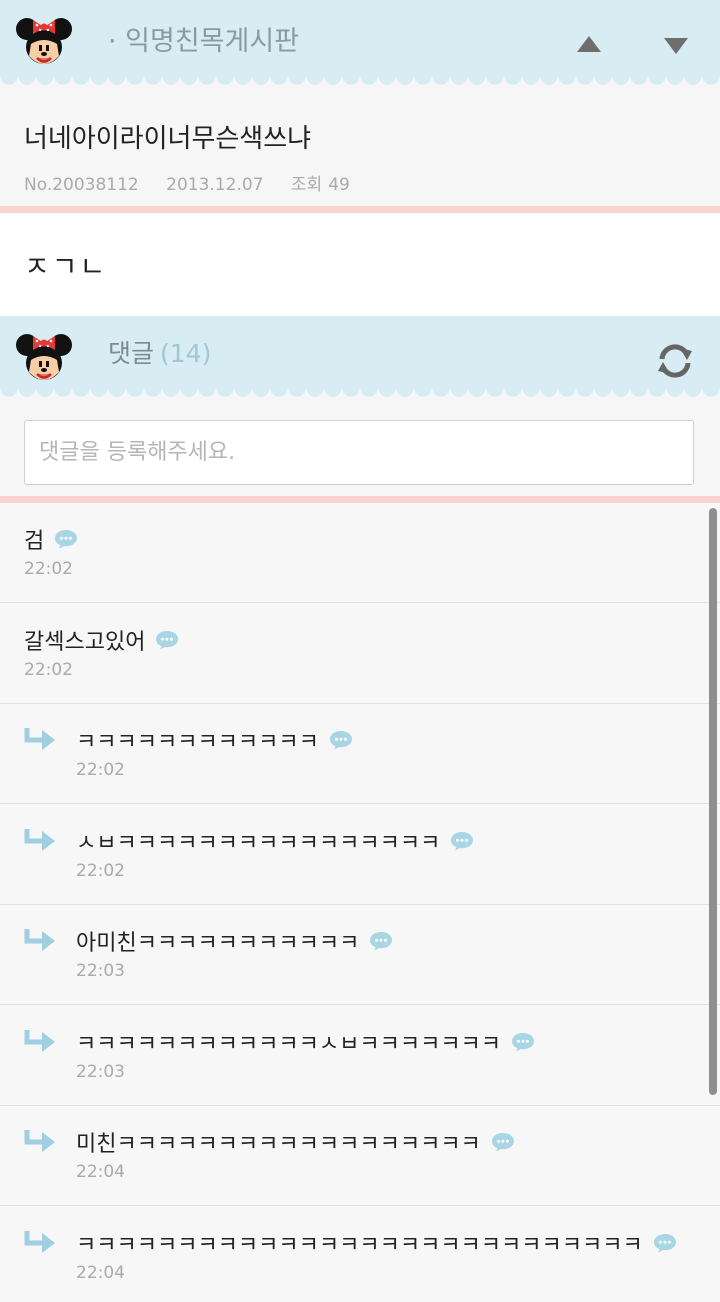 This screenshot has width=720, height=1302. I want to click on board-title: · 익명친목게시판, so click(204, 41).